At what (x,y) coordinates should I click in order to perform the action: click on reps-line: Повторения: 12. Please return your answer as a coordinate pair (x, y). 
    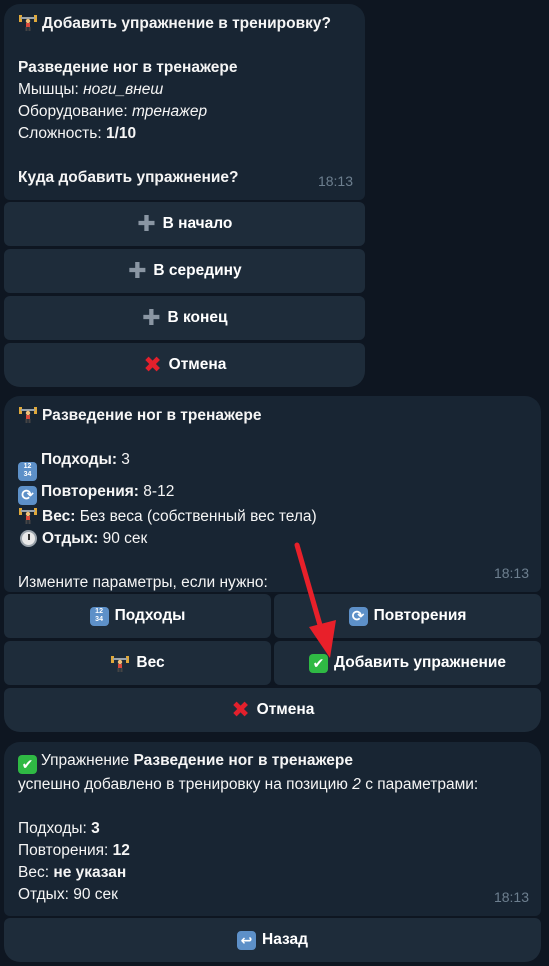
    Looking at the image, I should click on (272, 851).